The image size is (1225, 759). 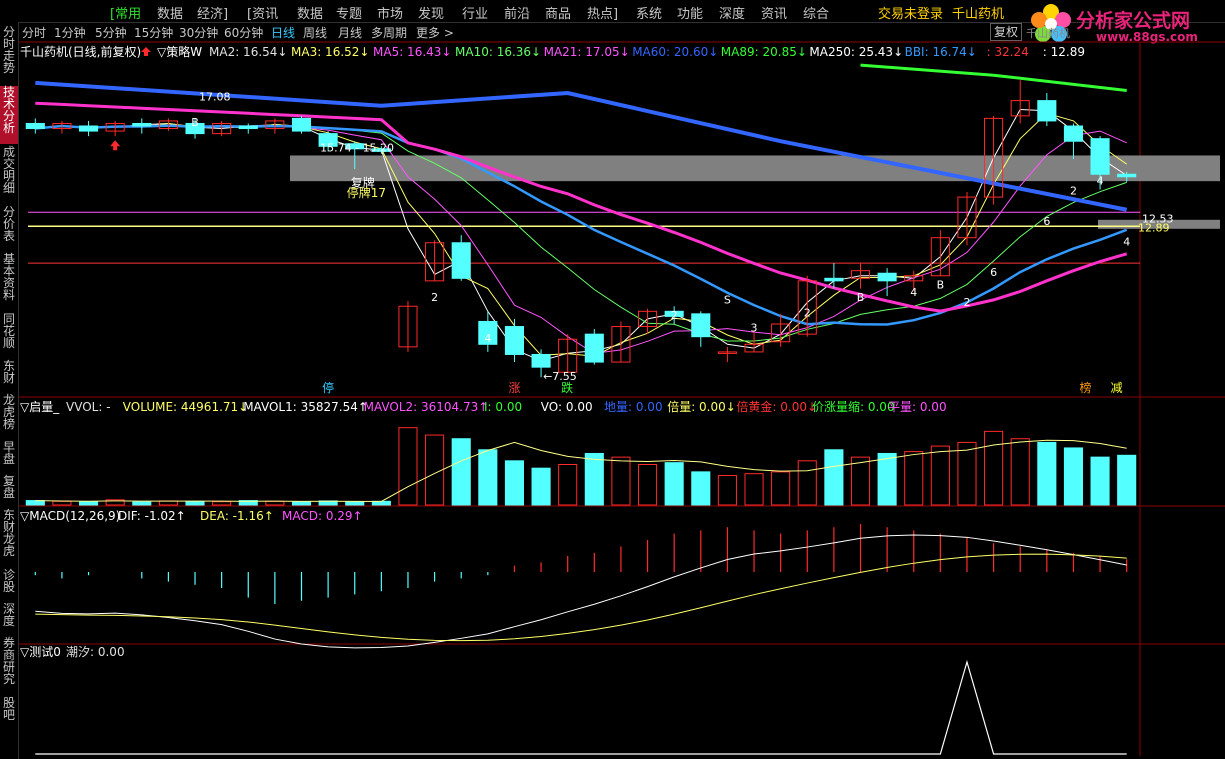 What do you see at coordinates (80, 51) in the screenshot?
I see `price-panel-title: 千山药机(日线,前复权)` at bounding box center [80, 51].